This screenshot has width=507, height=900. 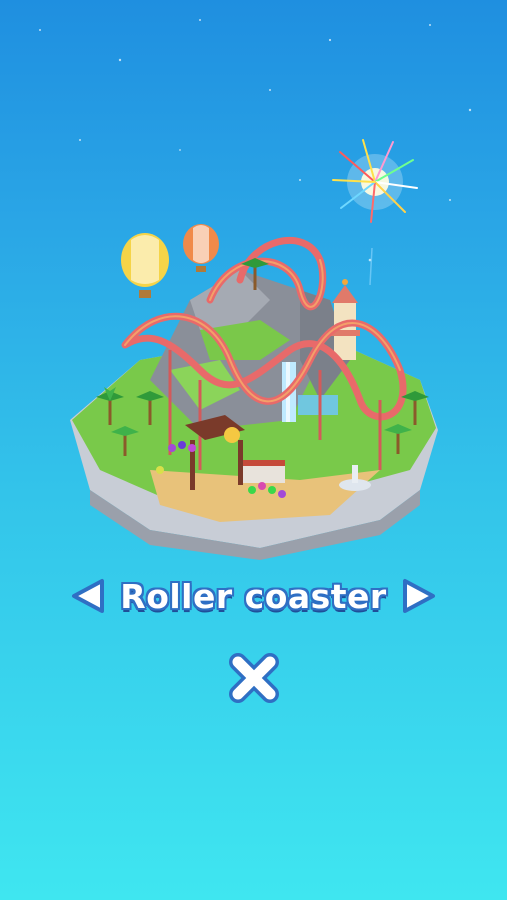 I want to click on tower, so click(x=345, y=319).